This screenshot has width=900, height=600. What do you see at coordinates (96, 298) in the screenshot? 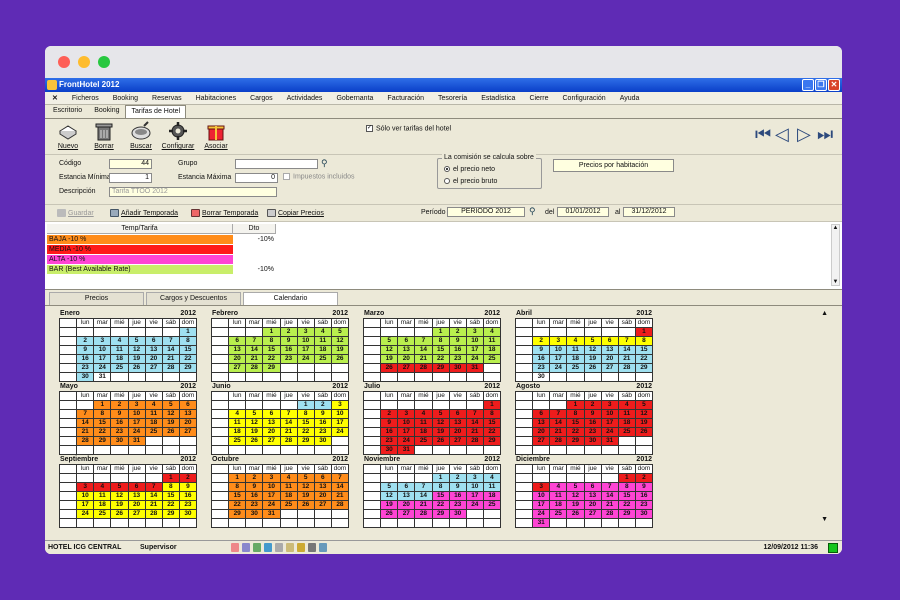
I see `bottom-tab: Precios` at bounding box center [96, 298].